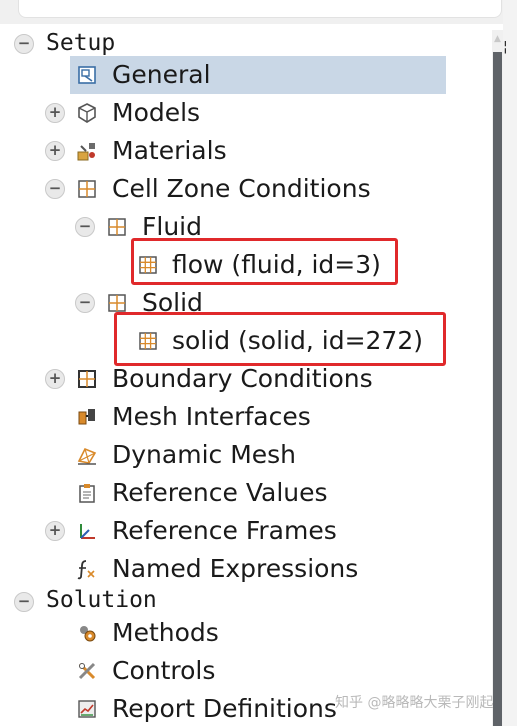  What do you see at coordinates (245, 633) in the screenshot?
I see `tree-item-methods: Methods` at bounding box center [245, 633].